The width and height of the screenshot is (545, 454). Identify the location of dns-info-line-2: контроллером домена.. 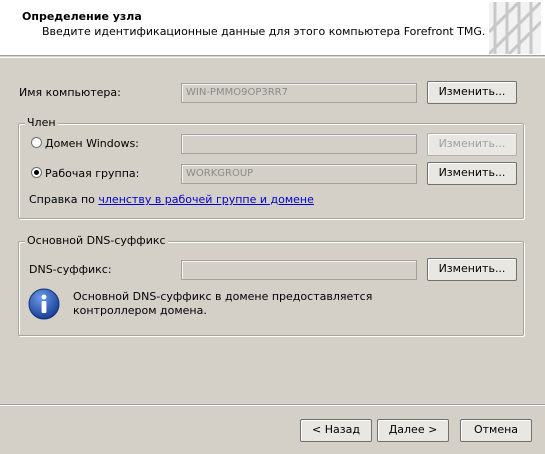
(140, 310).